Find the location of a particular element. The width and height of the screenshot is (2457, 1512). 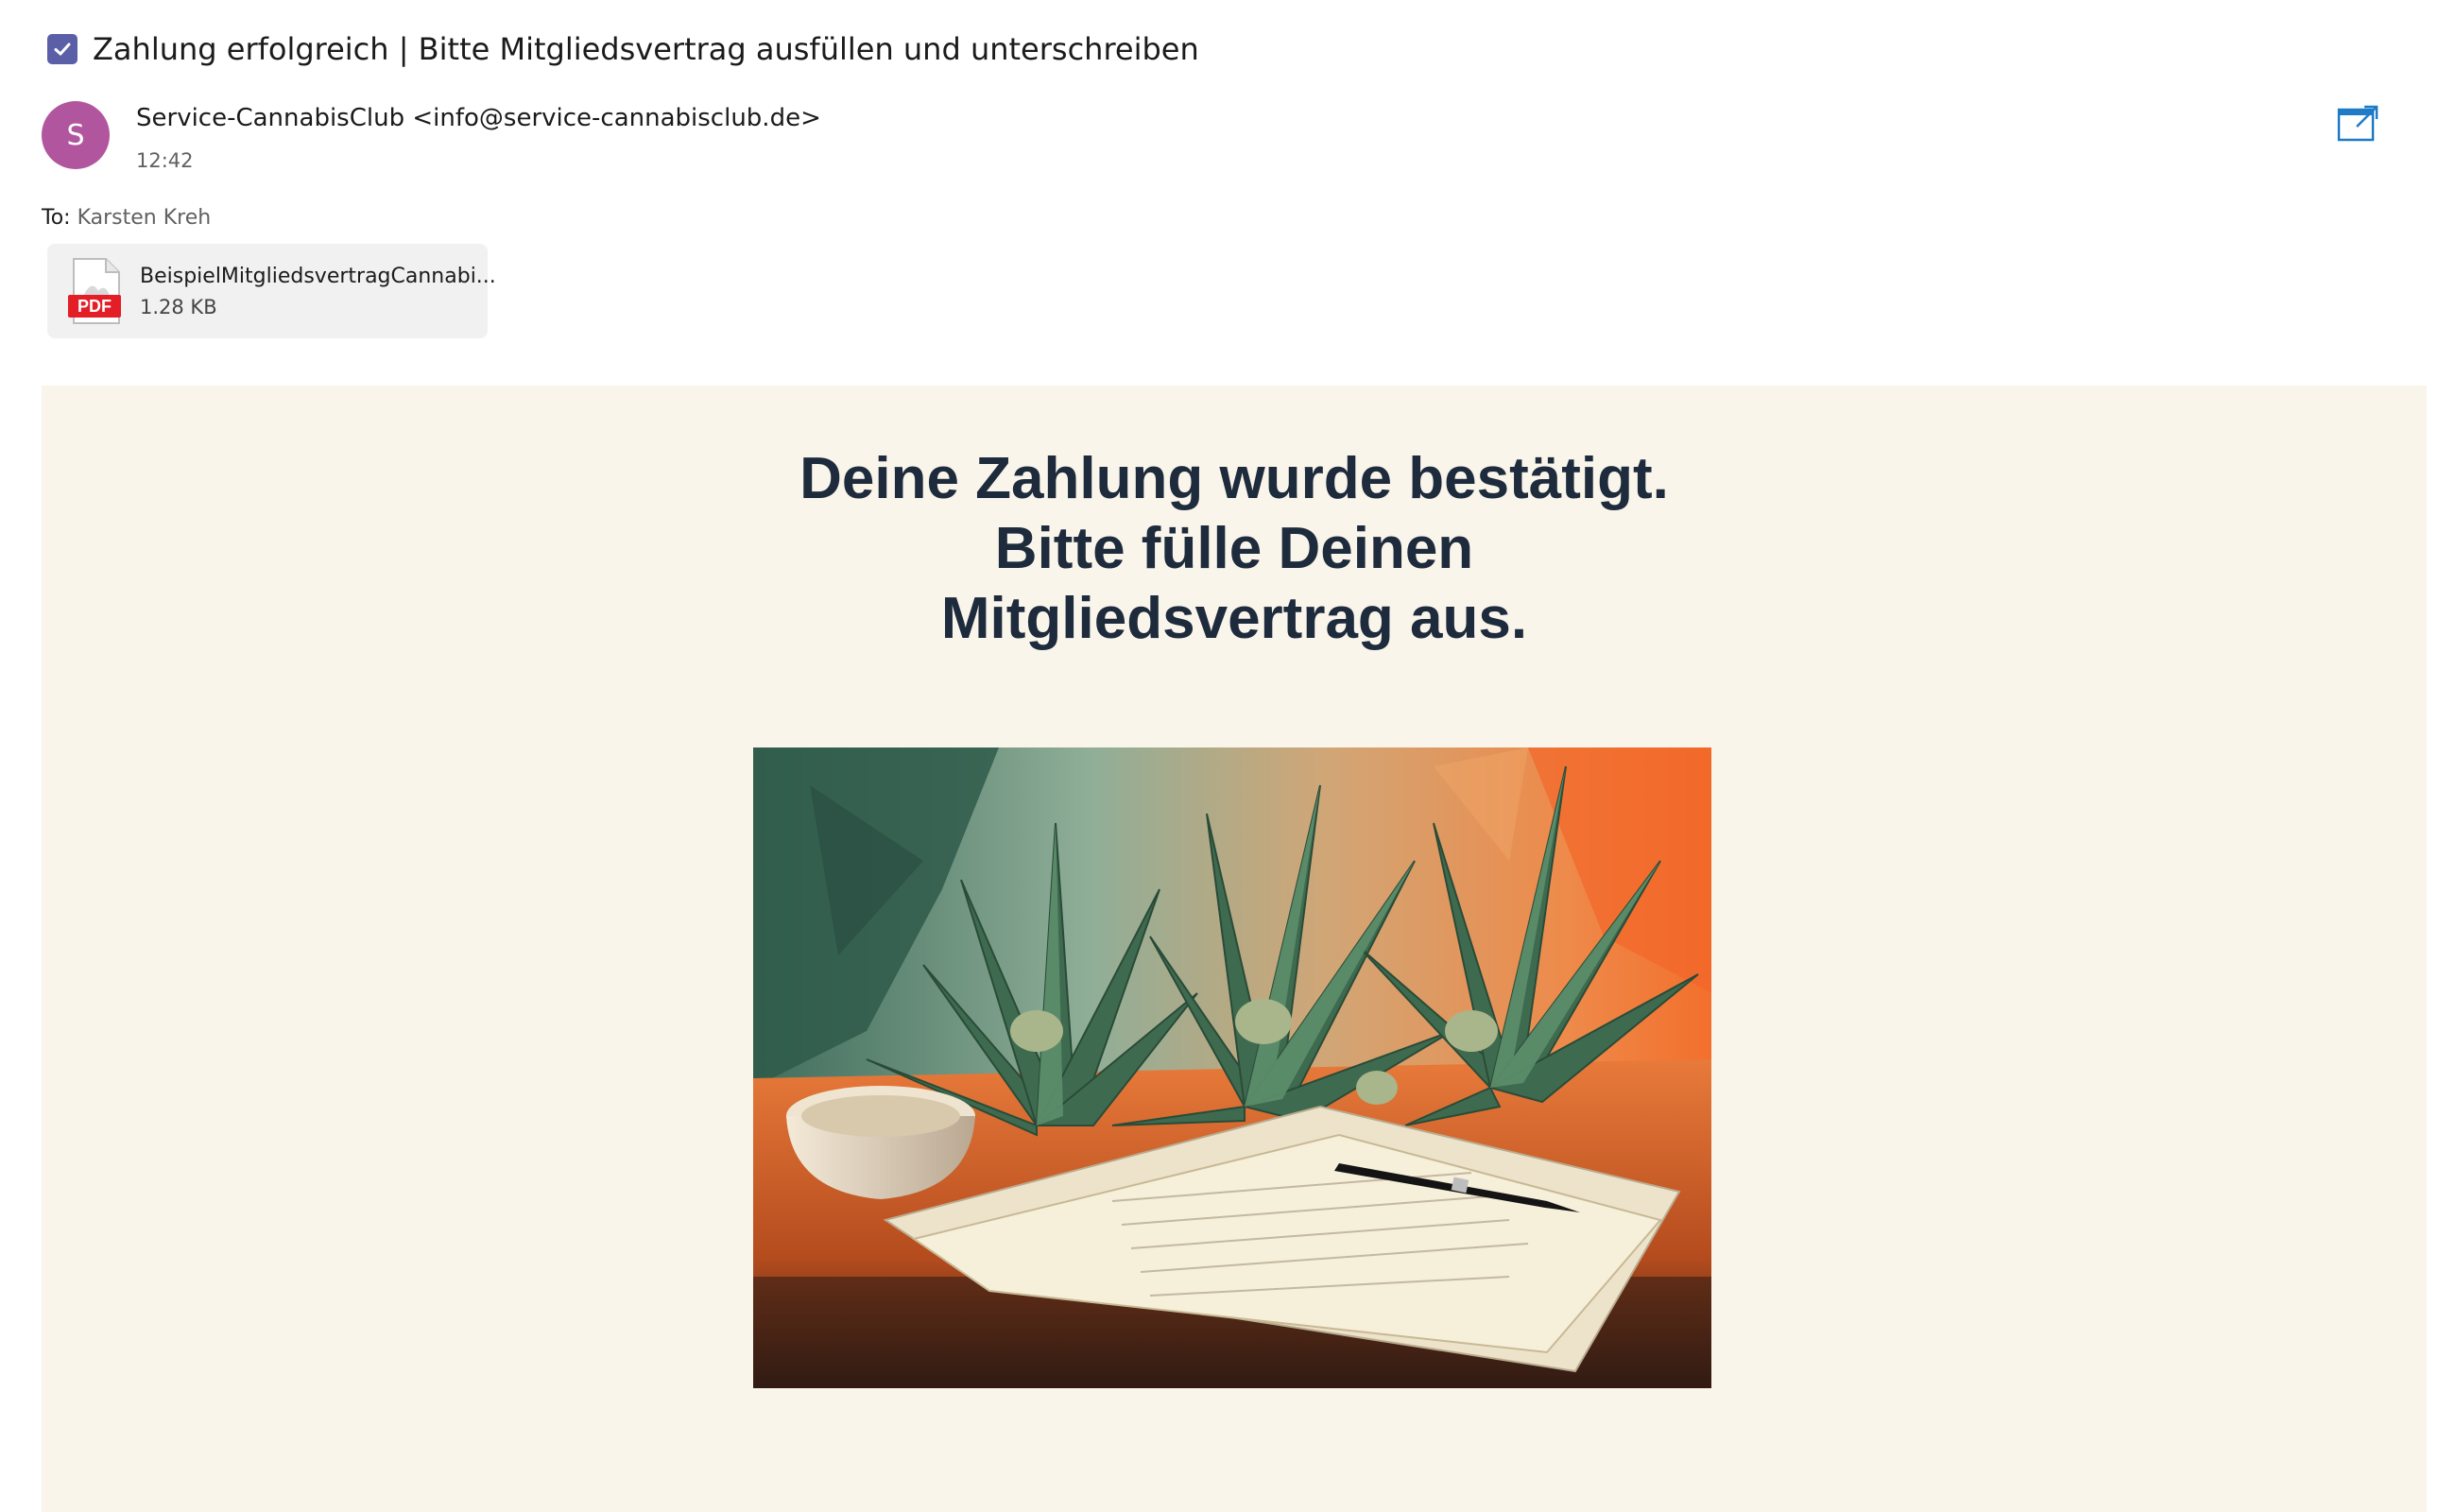

avatar-initial: S is located at coordinates (75, 135).